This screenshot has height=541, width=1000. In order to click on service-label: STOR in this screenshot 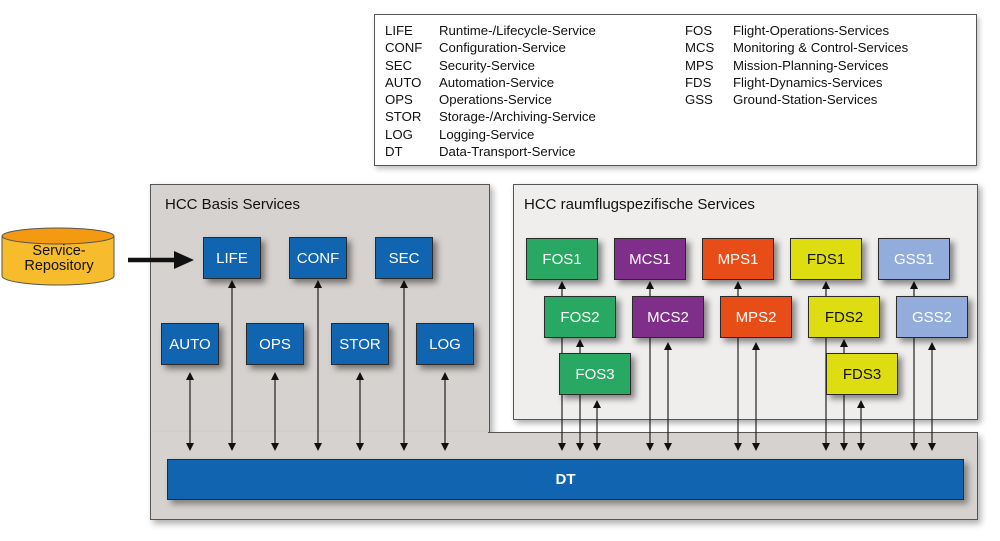, I will do `click(360, 344)`.